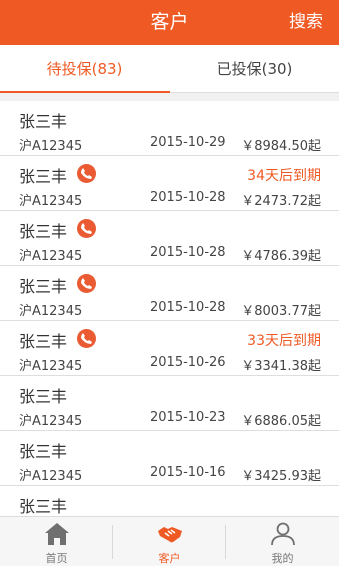 The image size is (339, 566). Describe the element at coordinates (282, 558) in the screenshot. I see `nav-mine-label: 我的` at that location.